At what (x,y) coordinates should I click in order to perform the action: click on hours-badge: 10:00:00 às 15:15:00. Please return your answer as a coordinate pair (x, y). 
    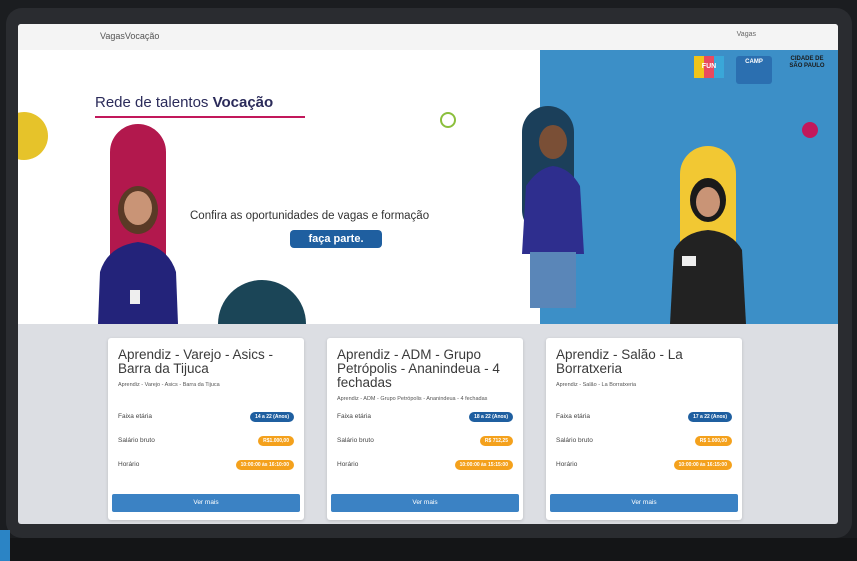
    Looking at the image, I should click on (483, 465).